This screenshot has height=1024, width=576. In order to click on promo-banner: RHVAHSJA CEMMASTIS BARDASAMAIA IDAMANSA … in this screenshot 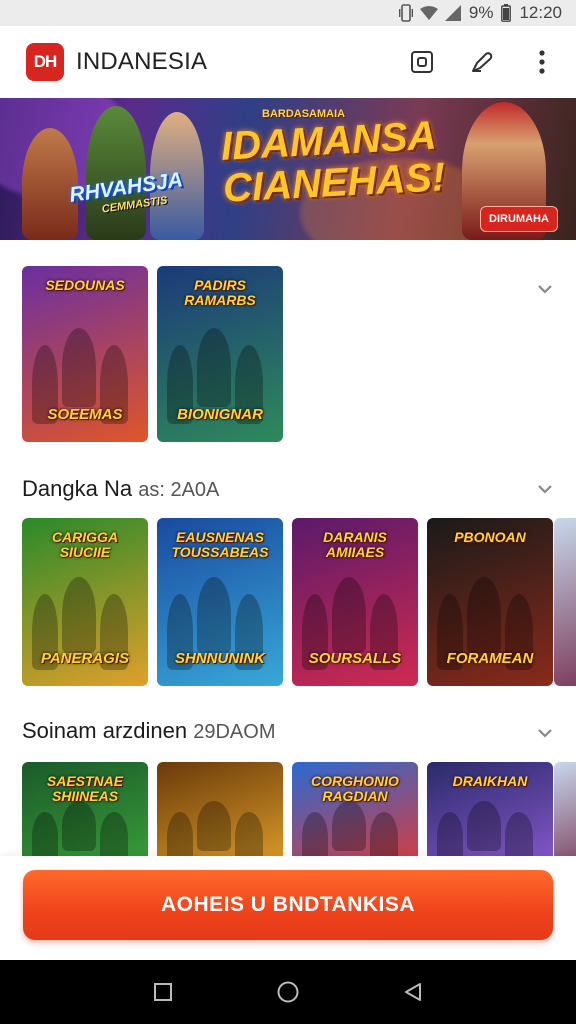, I will do `click(288, 169)`.